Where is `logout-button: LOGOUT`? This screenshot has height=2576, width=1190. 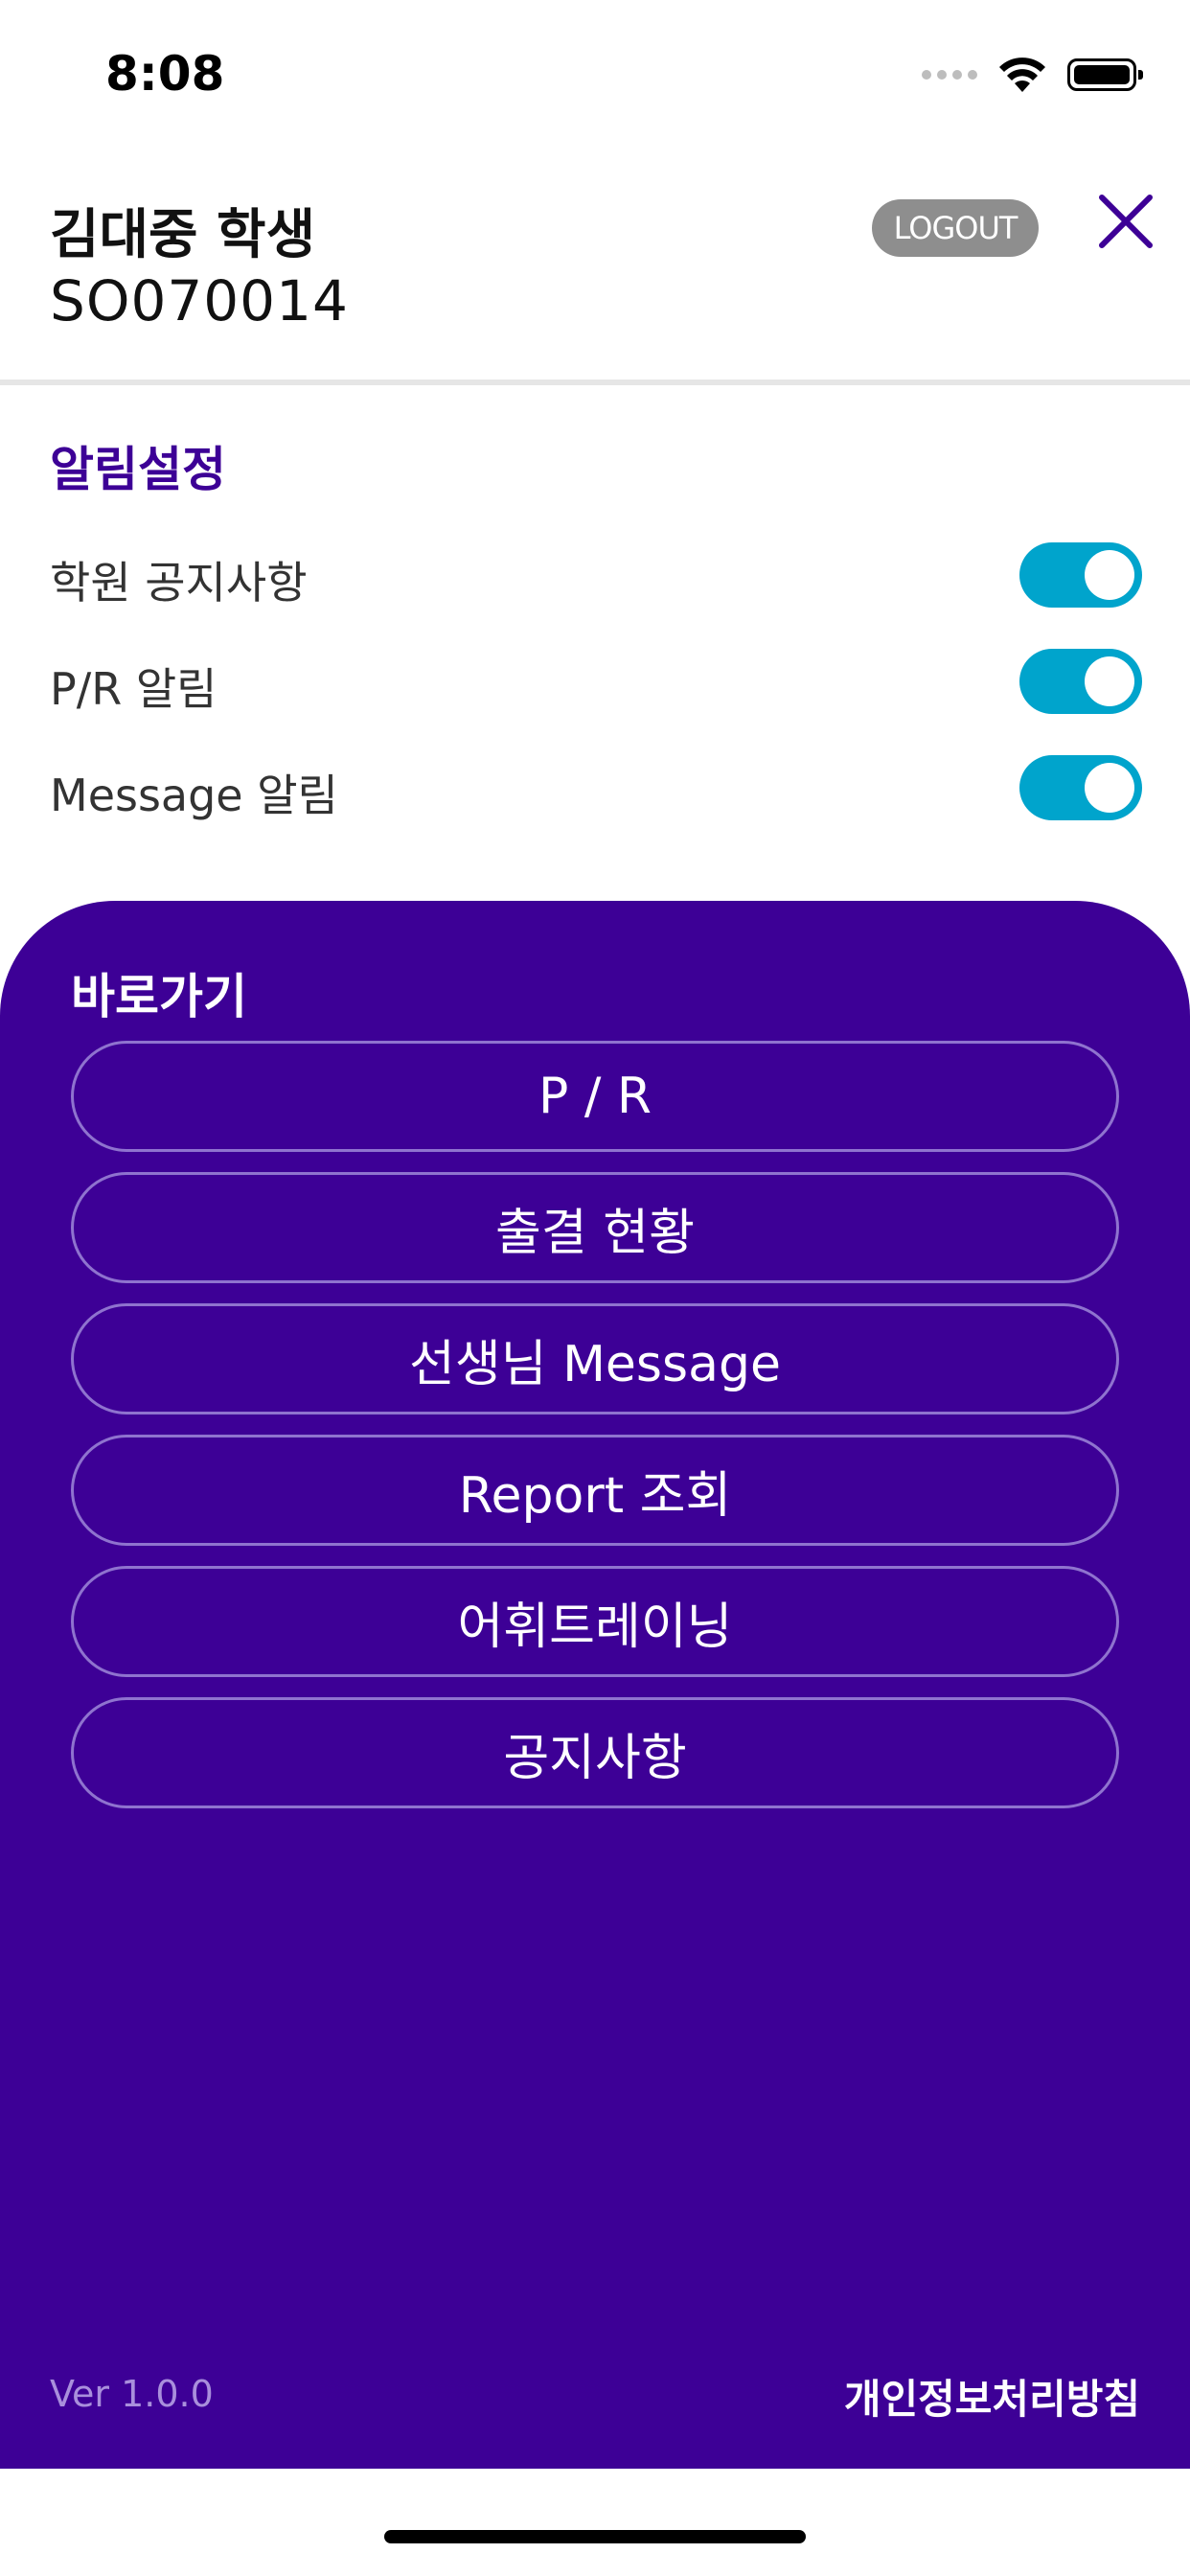
logout-button: LOGOUT is located at coordinates (956, 228).